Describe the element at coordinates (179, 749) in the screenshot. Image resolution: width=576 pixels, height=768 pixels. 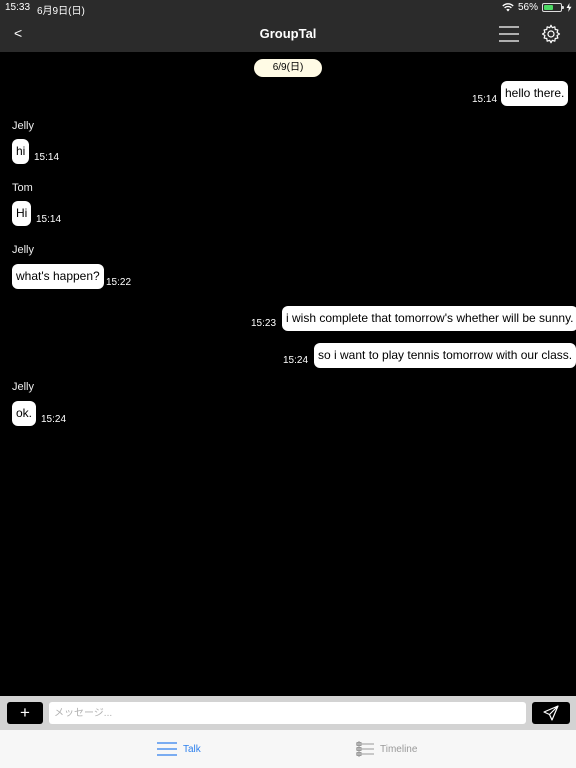
I see `tab-talk: Talk` at that location.